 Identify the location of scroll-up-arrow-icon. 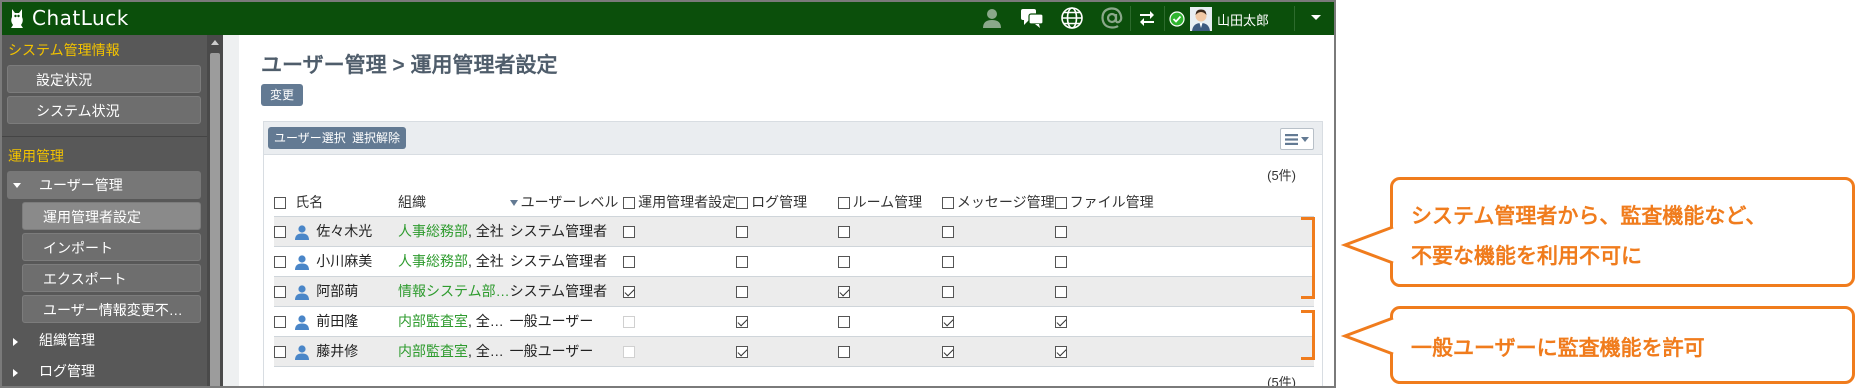
(215, 42).